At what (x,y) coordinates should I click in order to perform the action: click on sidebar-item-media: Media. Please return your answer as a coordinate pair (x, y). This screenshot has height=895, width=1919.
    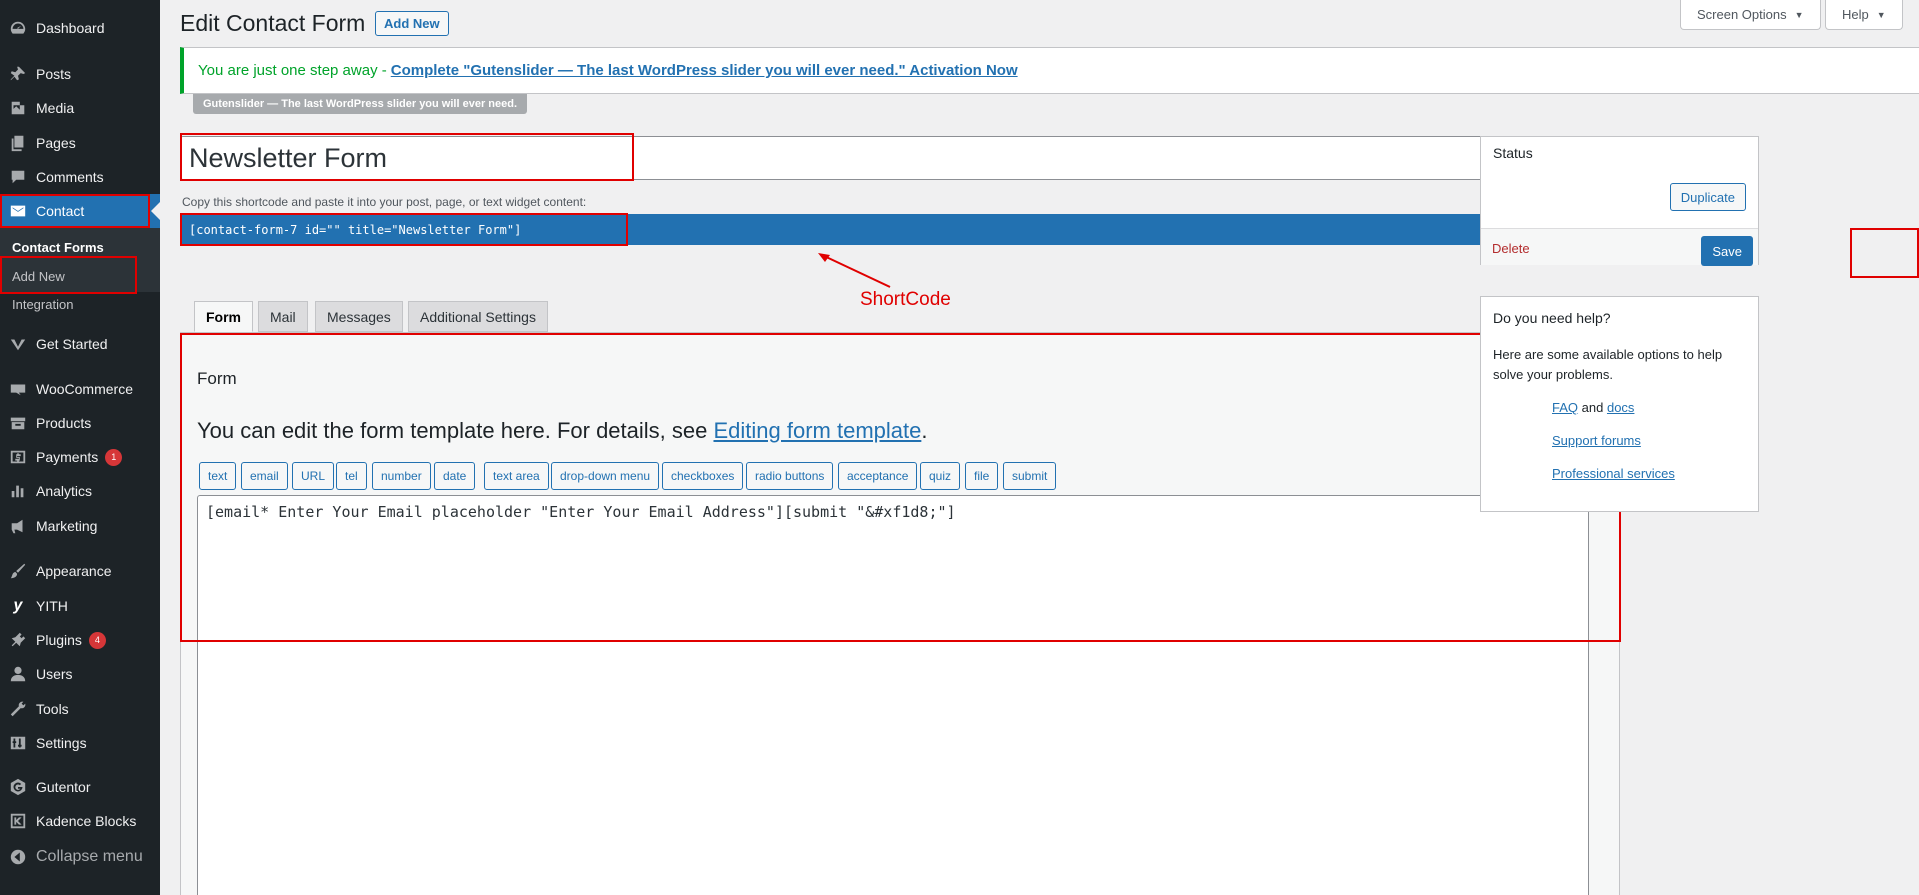
    Looking at the image, I should click on (80, 108).